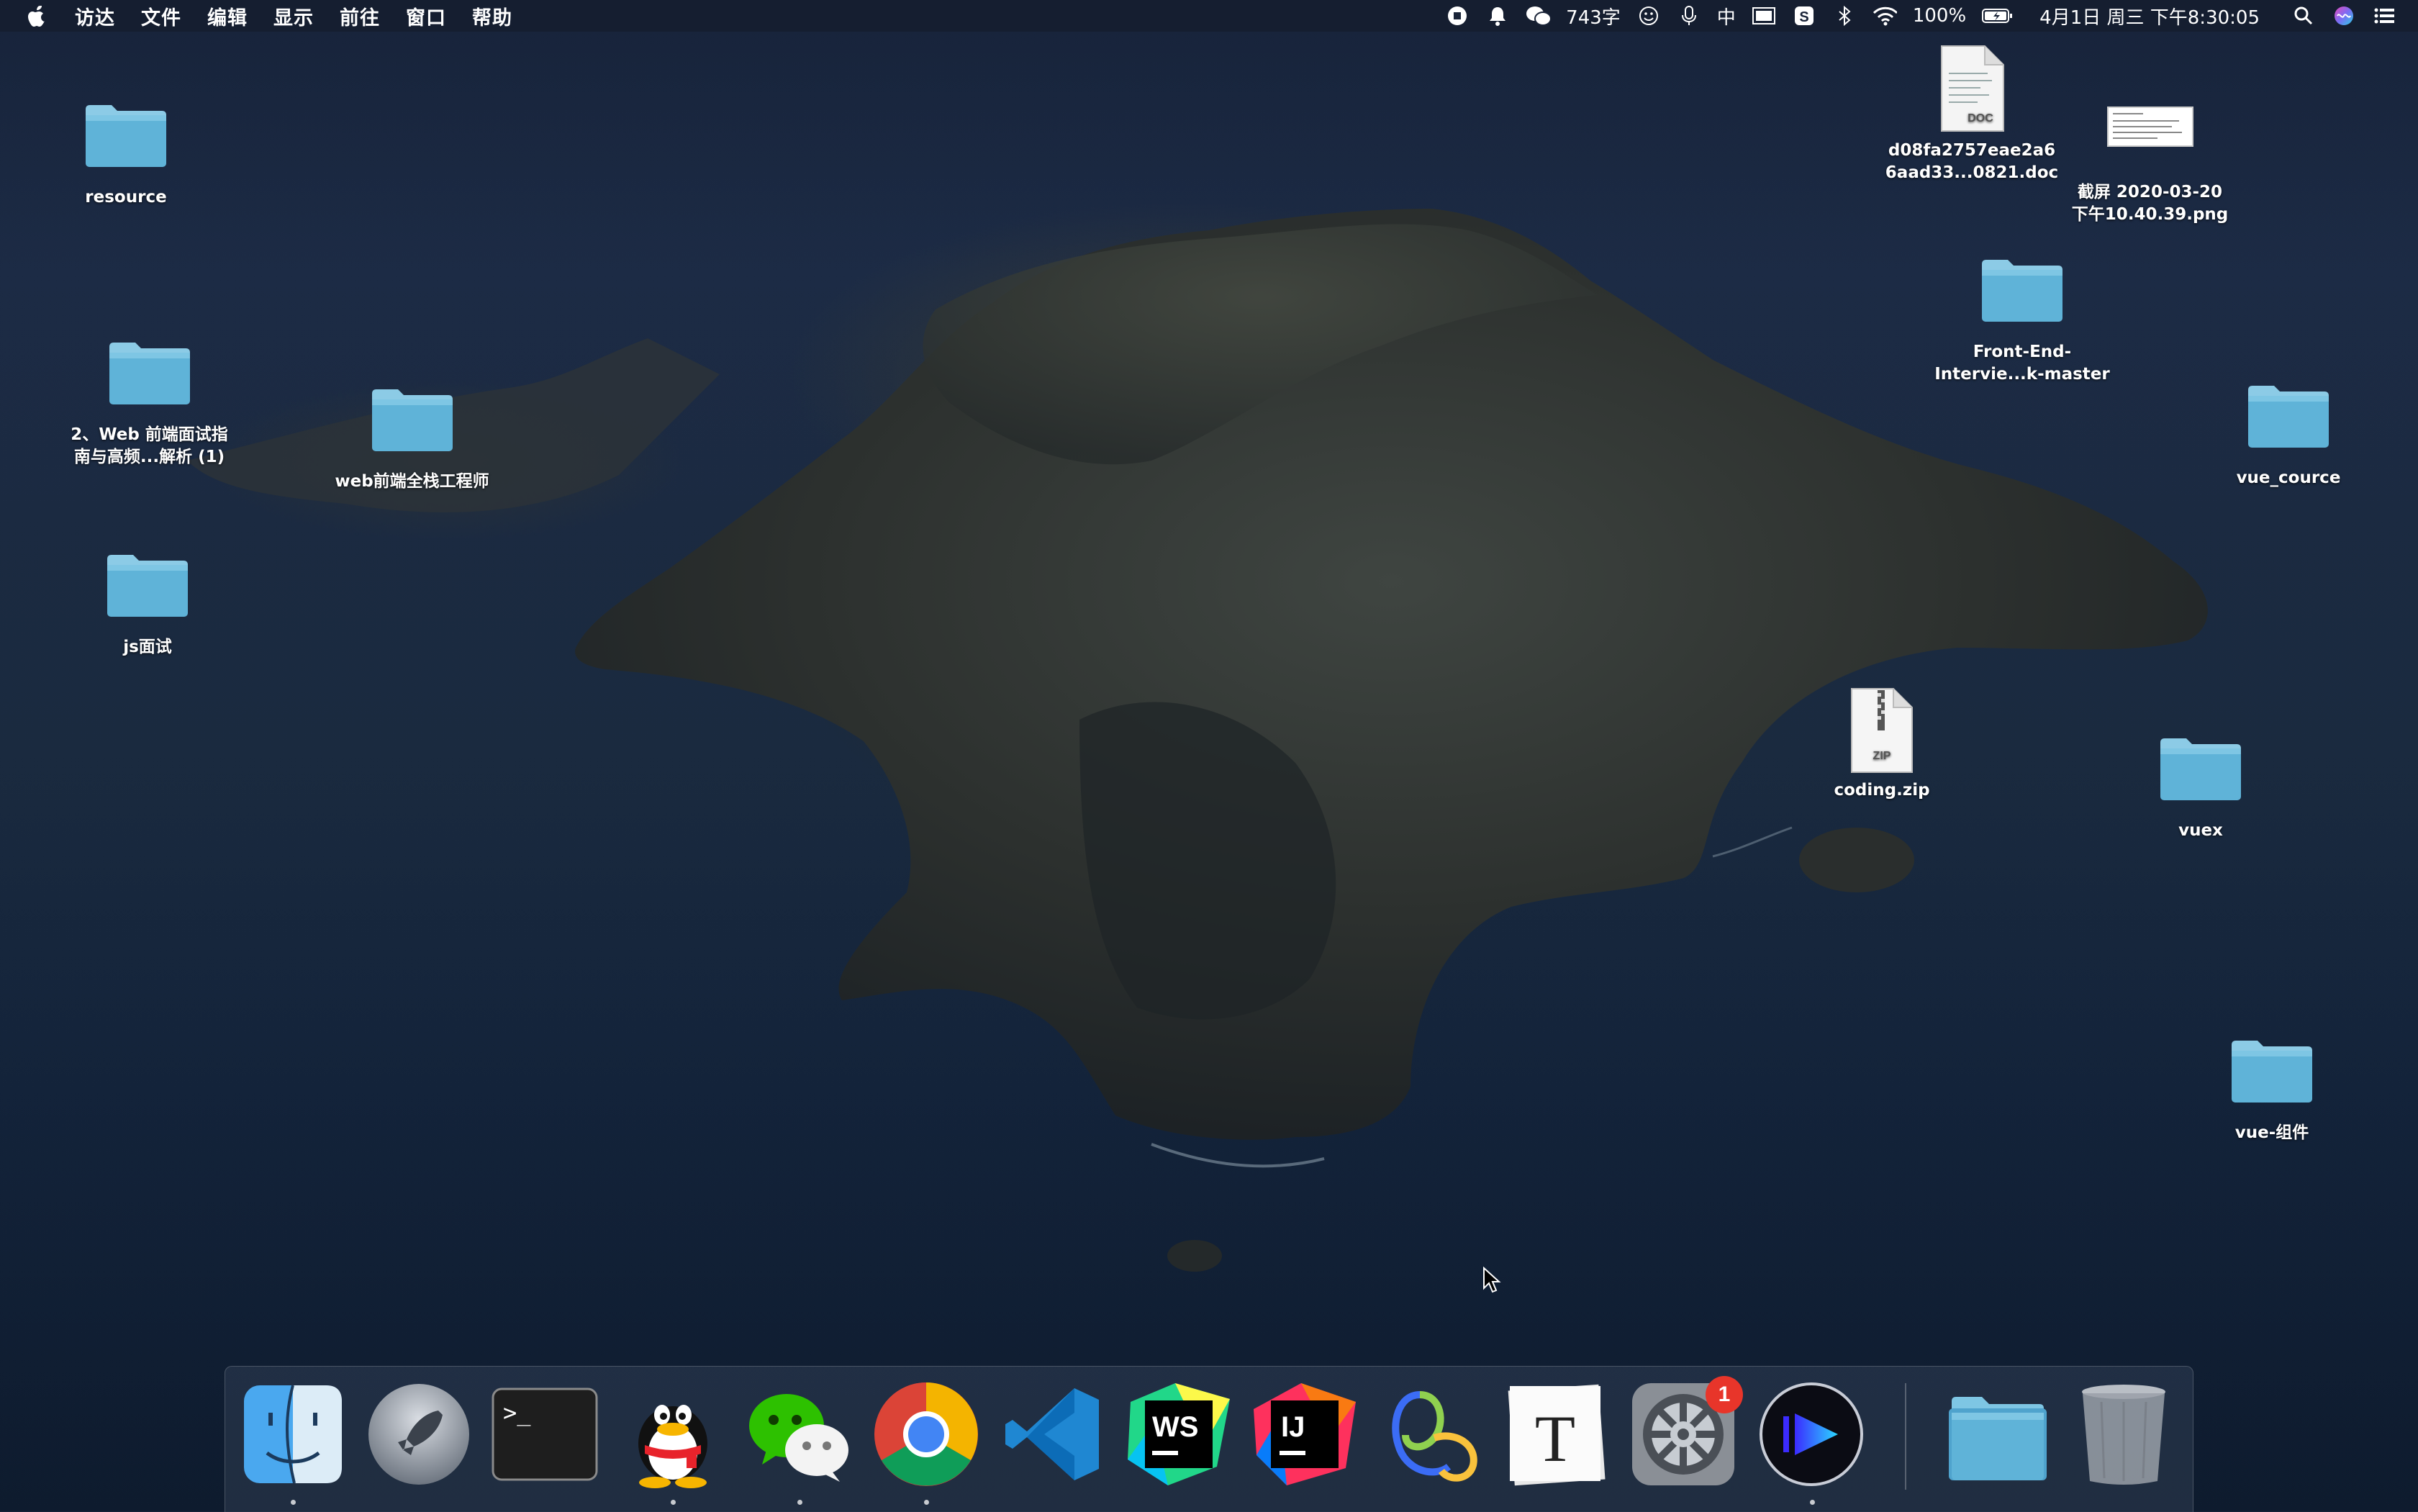  Describe the element at coordinates (1648, 16) in the screenshot. I see `smile-icon` at that location.